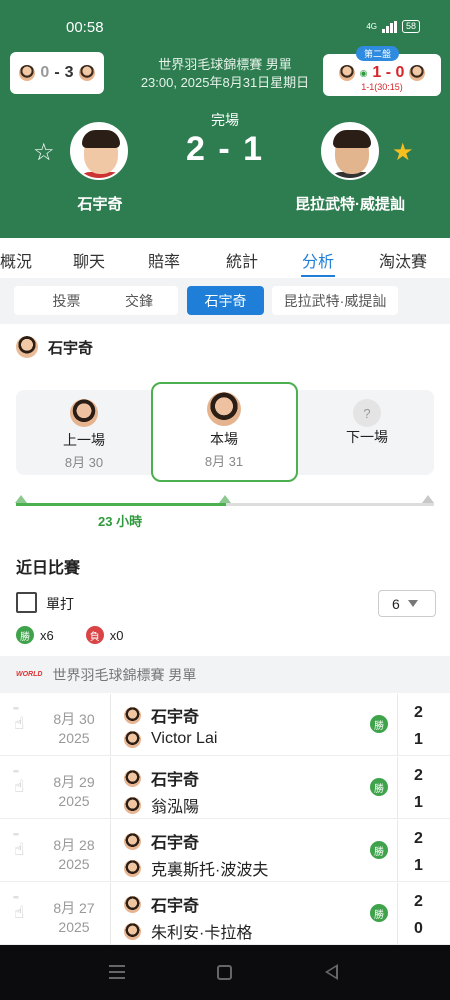 Image resolution: width=450 pixels, height=1000 pixels. What do you see at coordinates (410, 26) in the screenshot?
I see `battery-icon: 58` at bounding box center [410, 26].